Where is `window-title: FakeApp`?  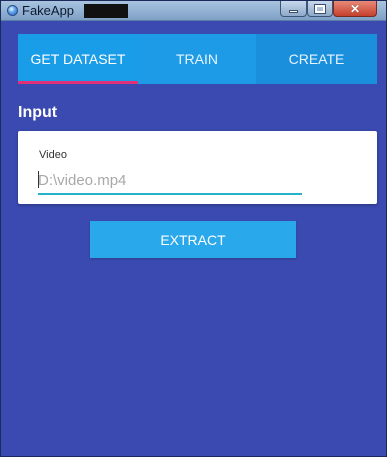 window-title: FakeApp is located at coordinates (48, 10).